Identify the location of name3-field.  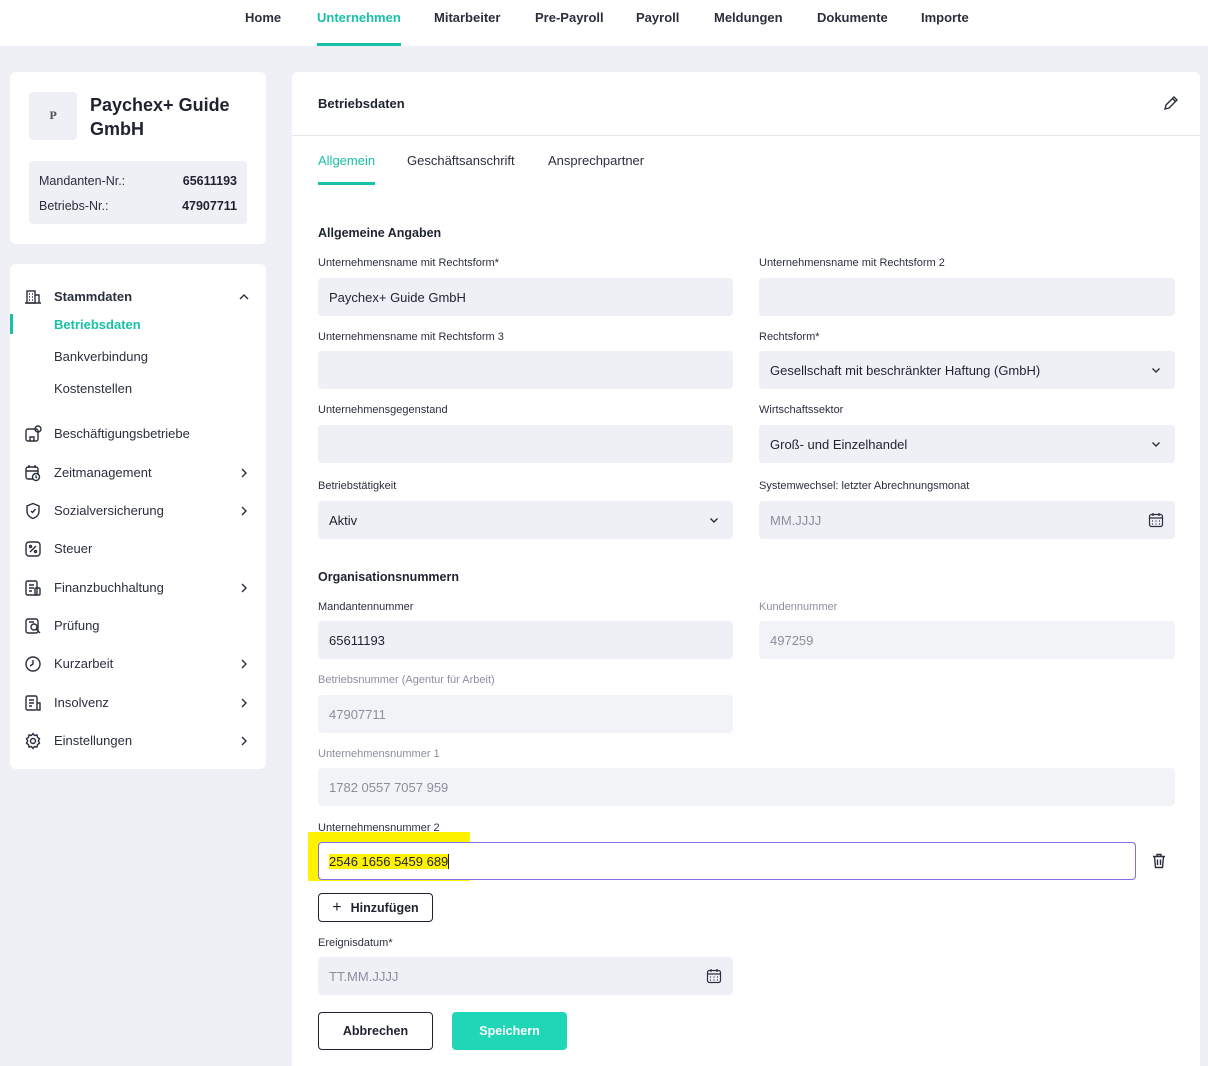
(525, 370).